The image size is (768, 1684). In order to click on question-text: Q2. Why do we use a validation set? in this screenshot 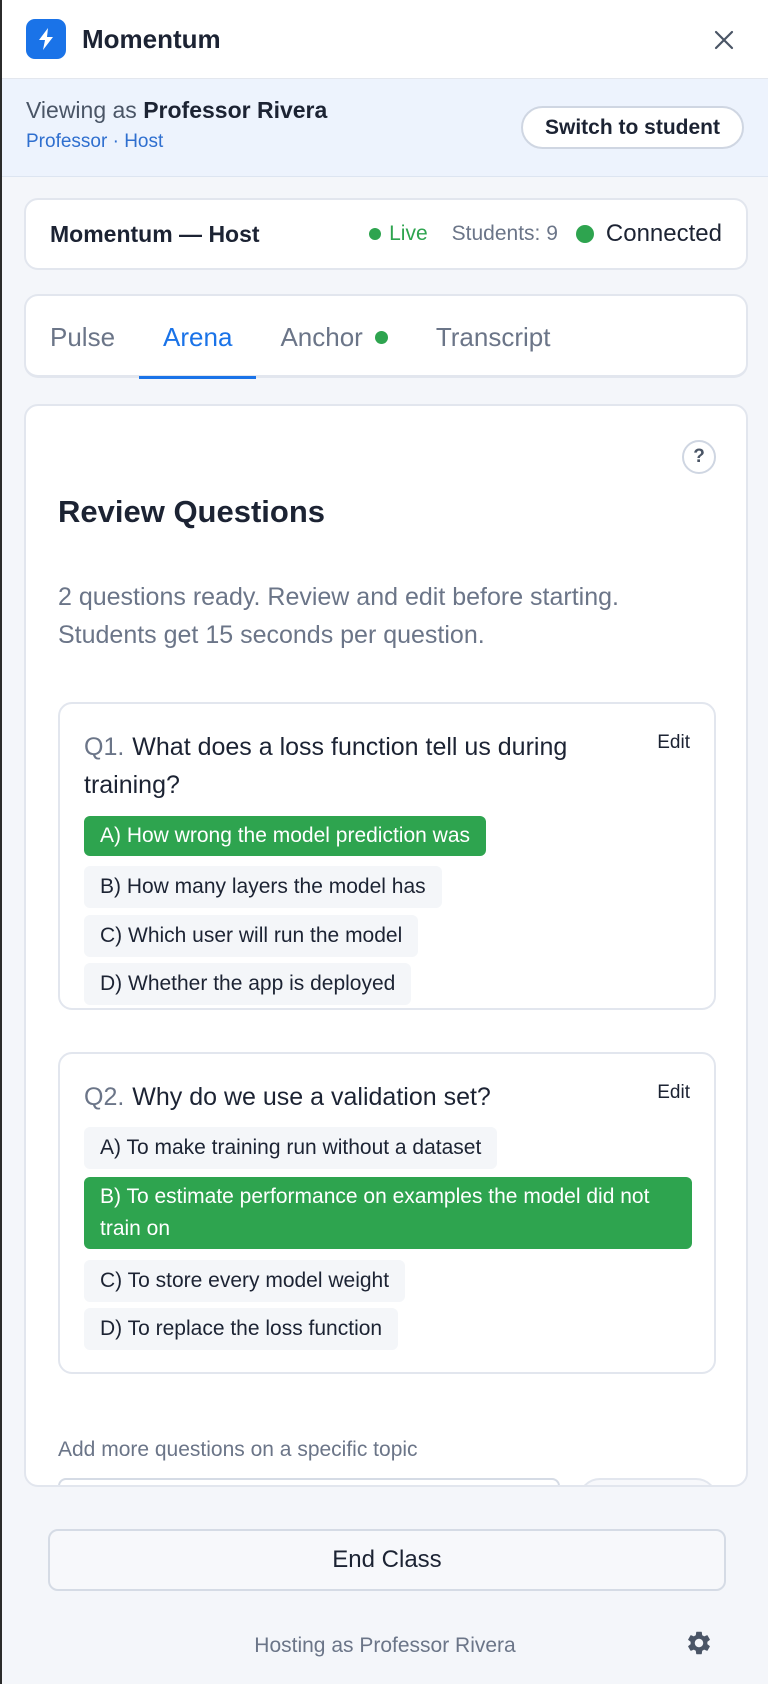, I will do `click(364, 1097)`.